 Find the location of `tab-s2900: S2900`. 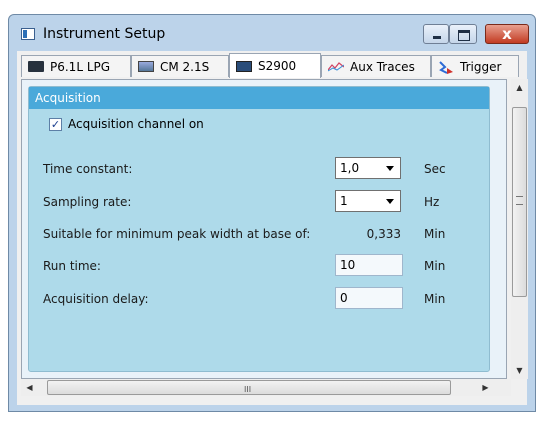

tab-s2900: S2900 is located at coordinates (275, 65).